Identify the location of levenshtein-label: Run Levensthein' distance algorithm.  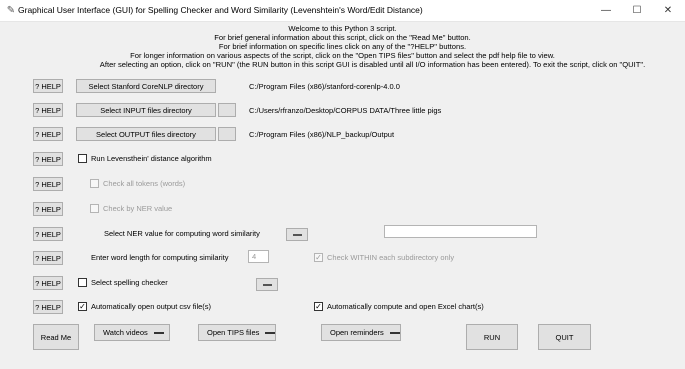
(151, 158).